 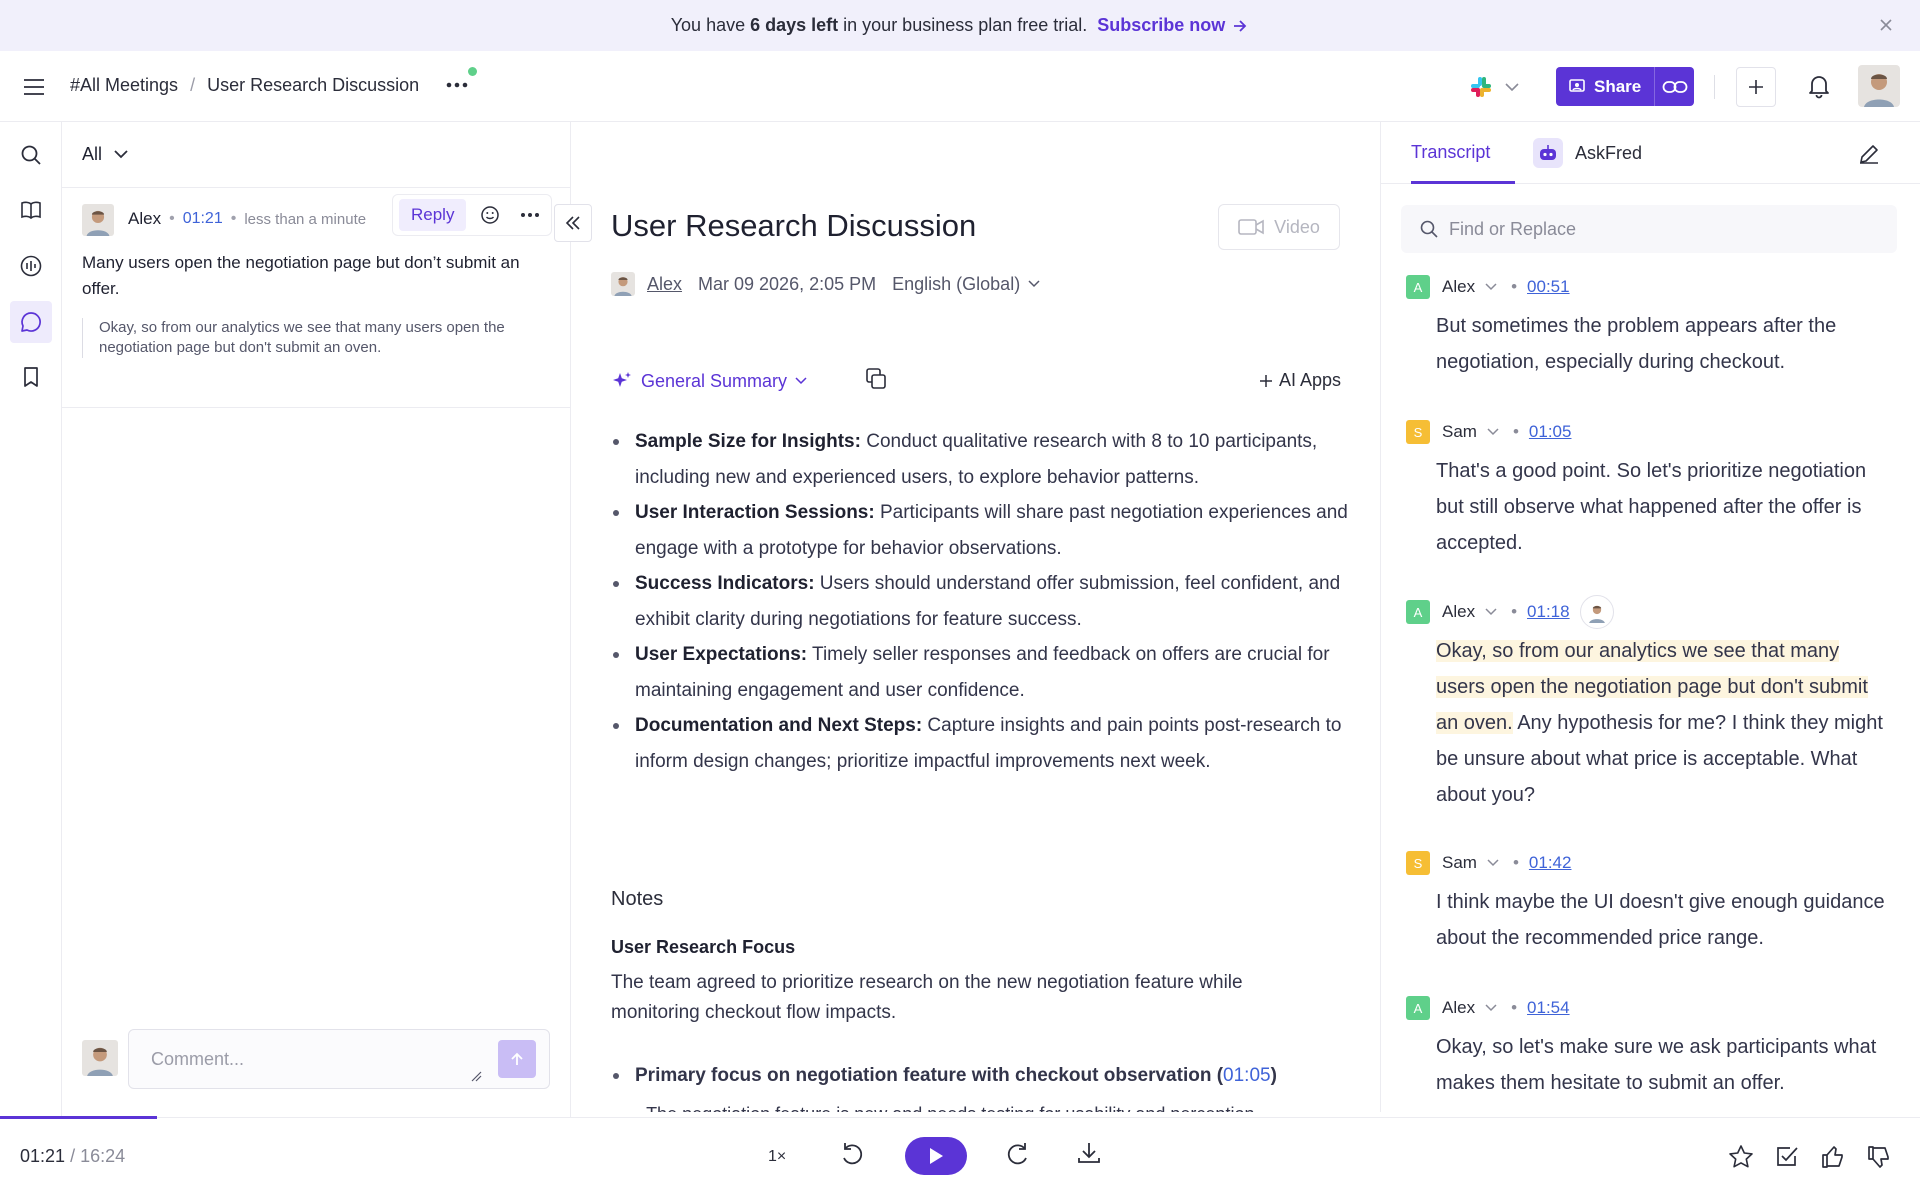 What do you see at coordinates (777, 1157) in the screenshot?
I see `playback-speed-button: 1×` at bounding box center [777, 1157].